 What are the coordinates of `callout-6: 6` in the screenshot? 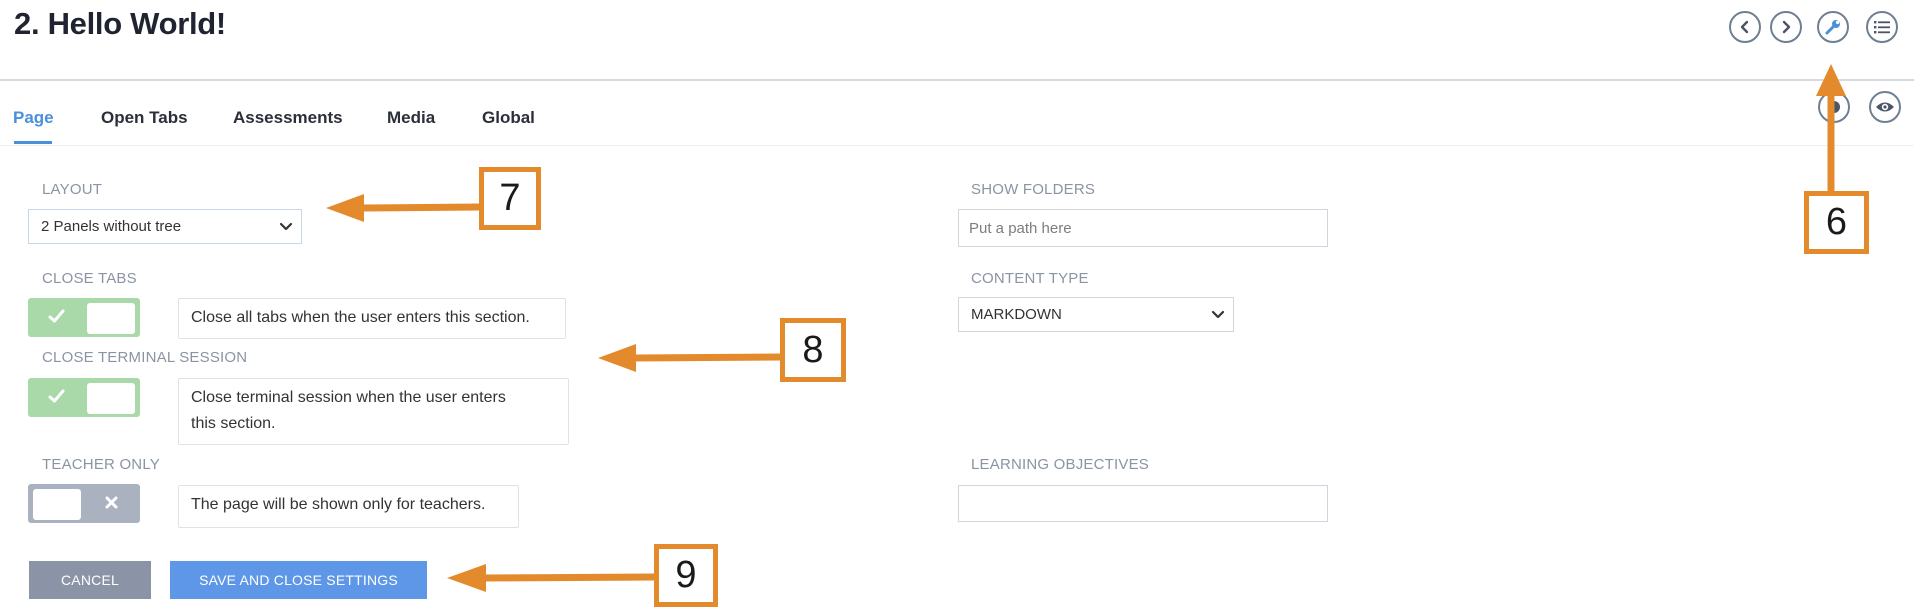 It's located at (1836, 222).